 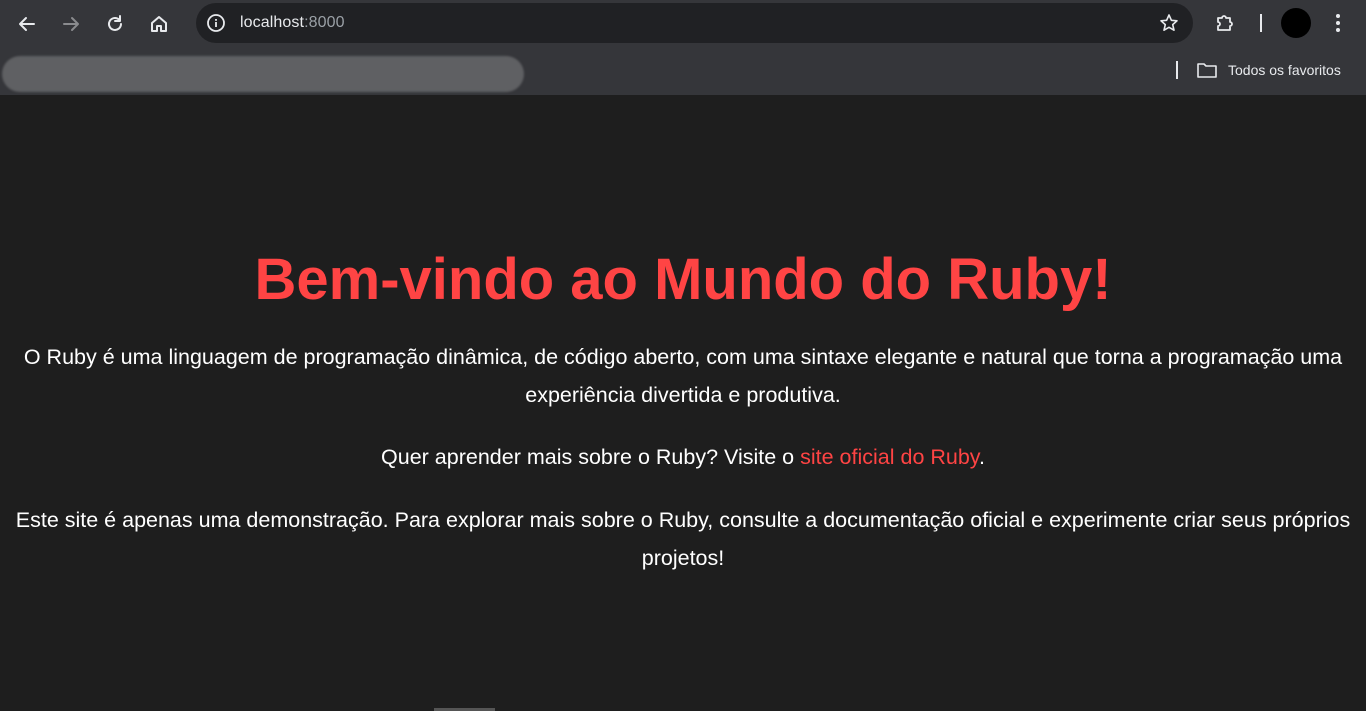 I want to click on url-host: localhost, so click(x=272, y=22).